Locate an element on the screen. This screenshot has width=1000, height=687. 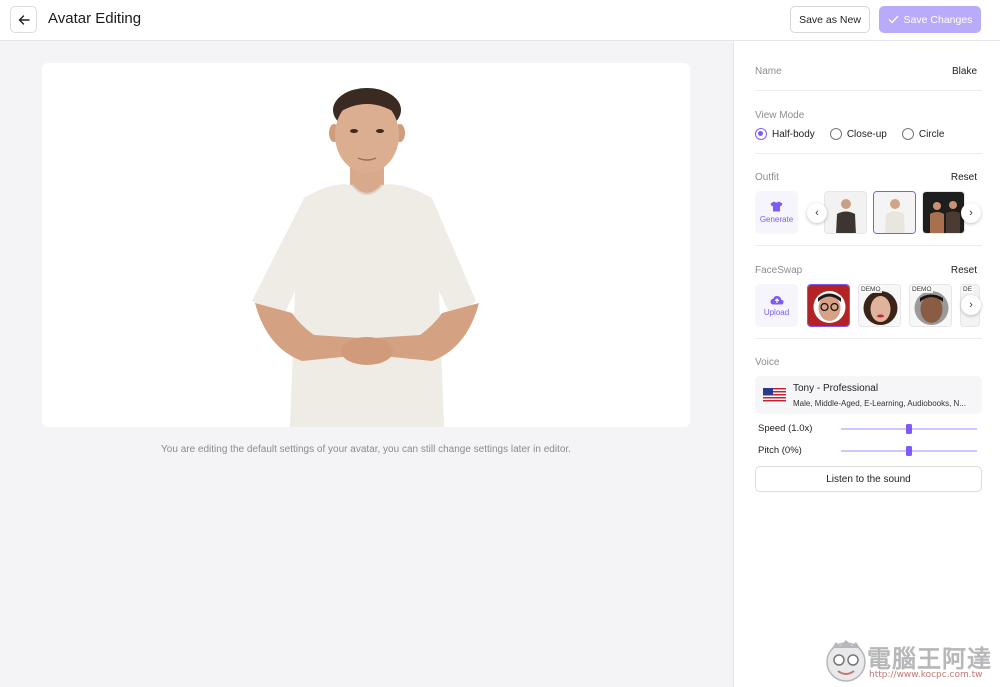
speed-label: Speed (1.0x) is located at coordinates (785, 428).